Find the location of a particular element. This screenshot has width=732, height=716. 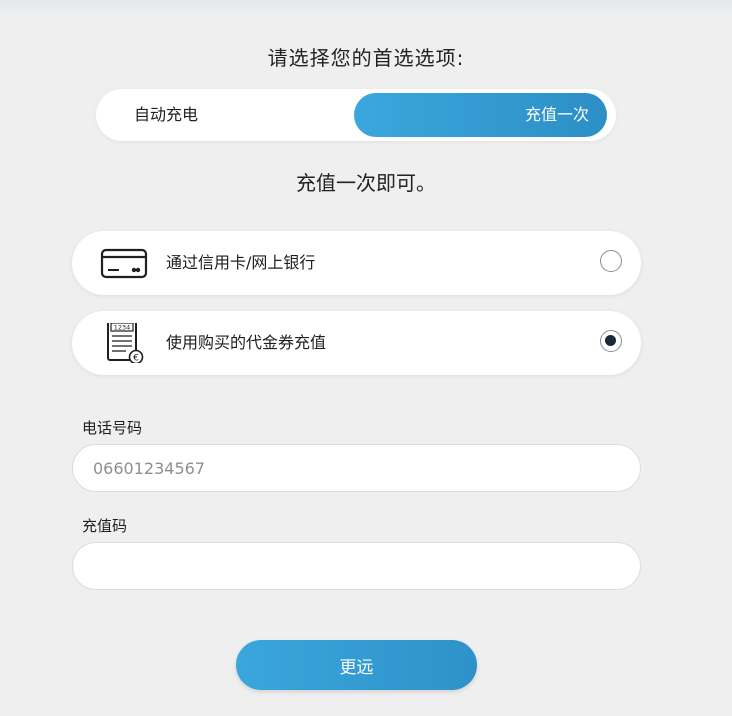

mode-option-auto-recharge: 自动充电 is located at coordinates (225, 115).